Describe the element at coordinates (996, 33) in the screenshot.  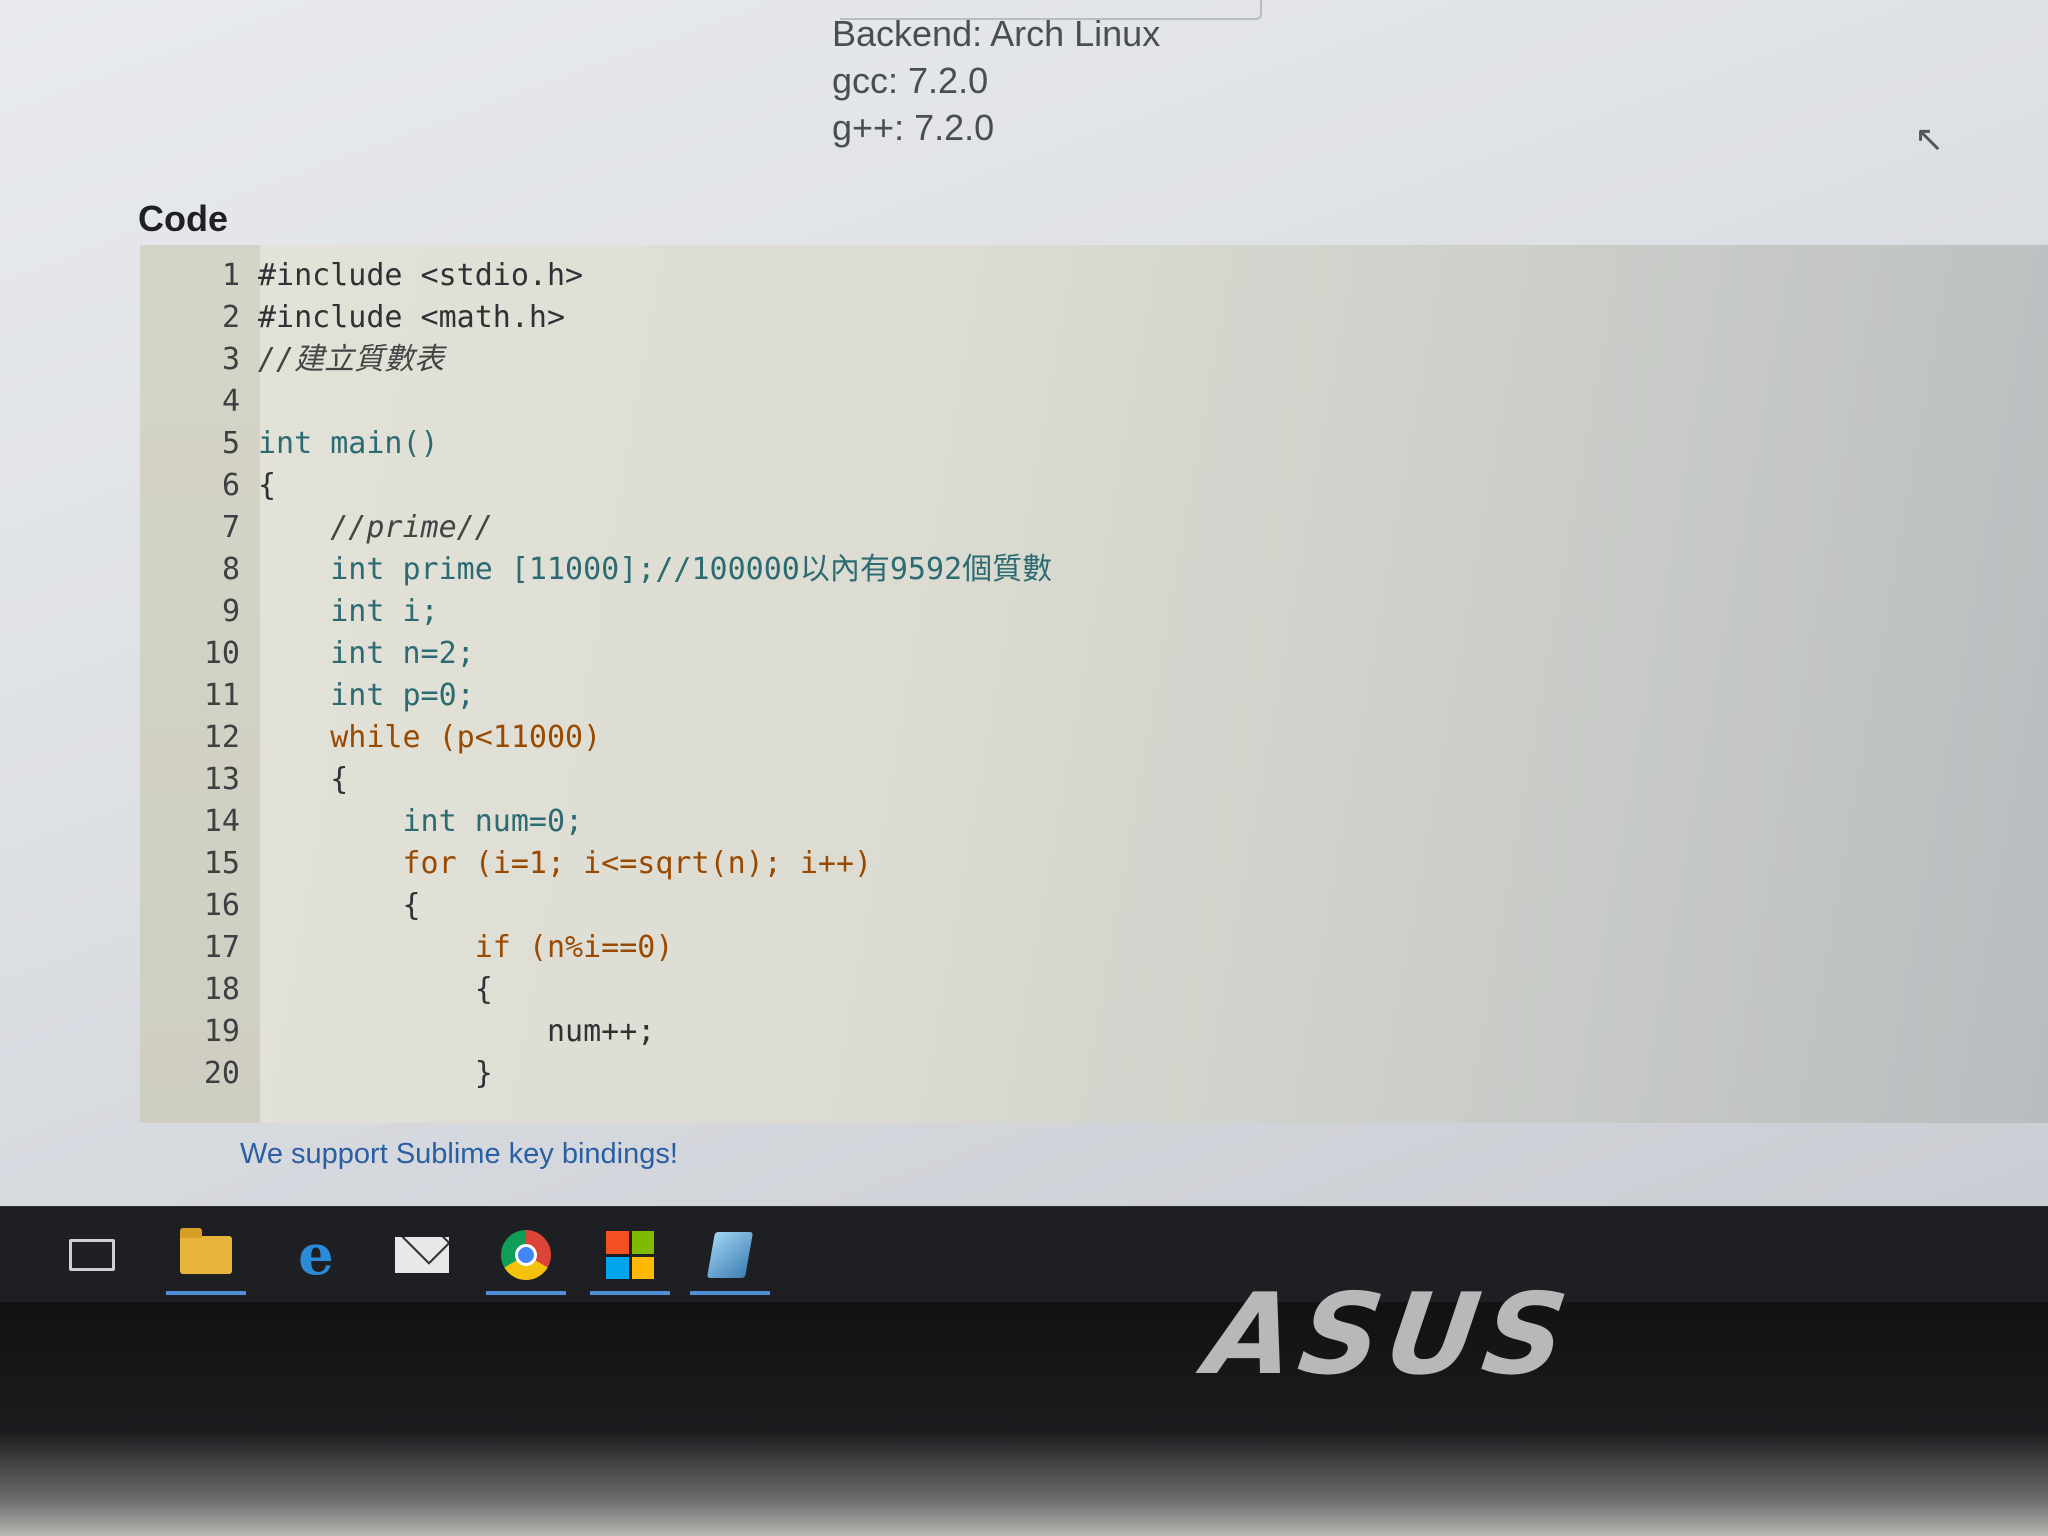
I see `backend-label: Backend: Arch Linux` at that location.